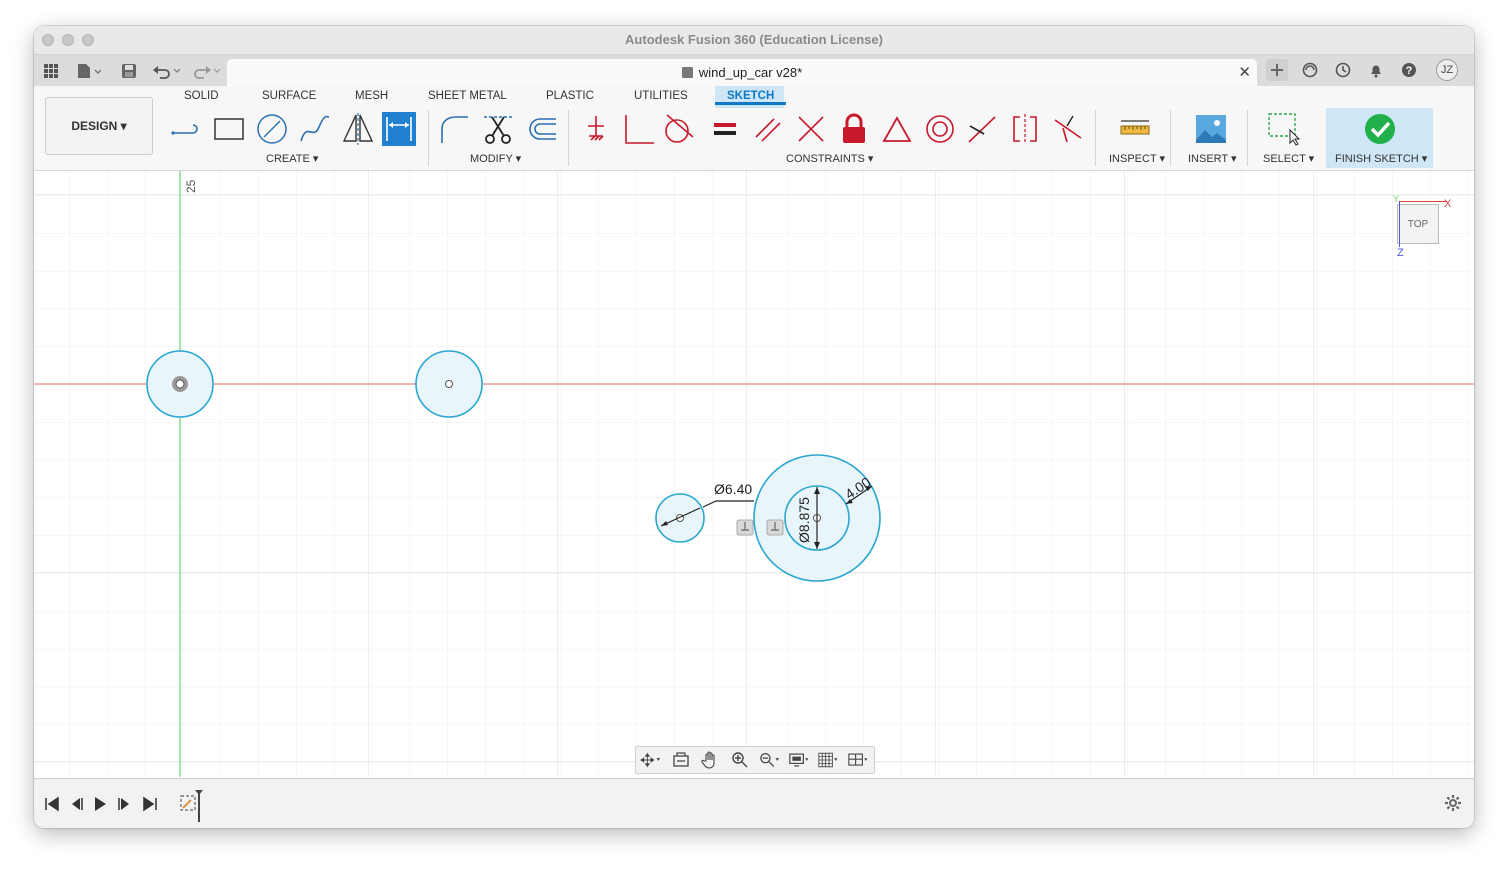 This screenshot has width=1508, height=871. Describe the element at coordinates (100, 806) in the screenshot. I see `play-icon` at that location.